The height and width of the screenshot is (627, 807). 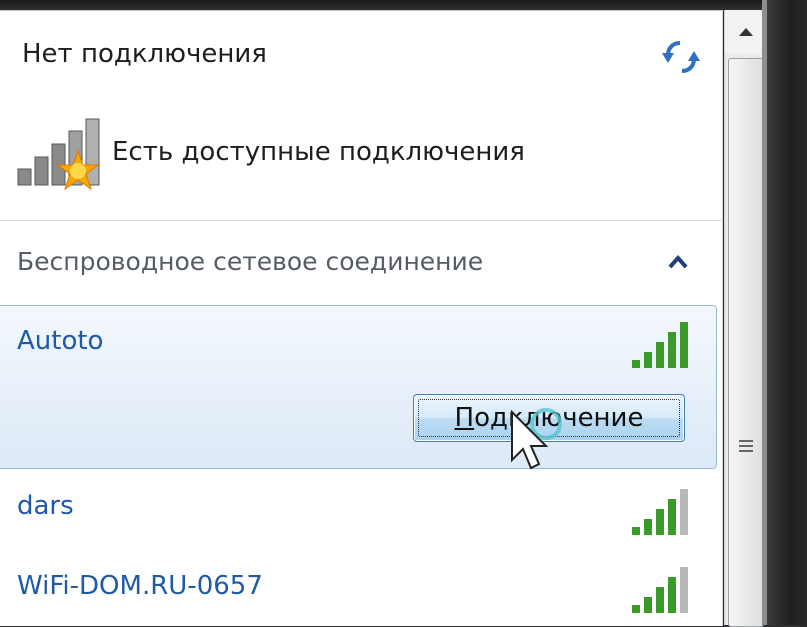 I want to click on available-connections-text: Есть доступные подключения, so click(x=318, y=152).